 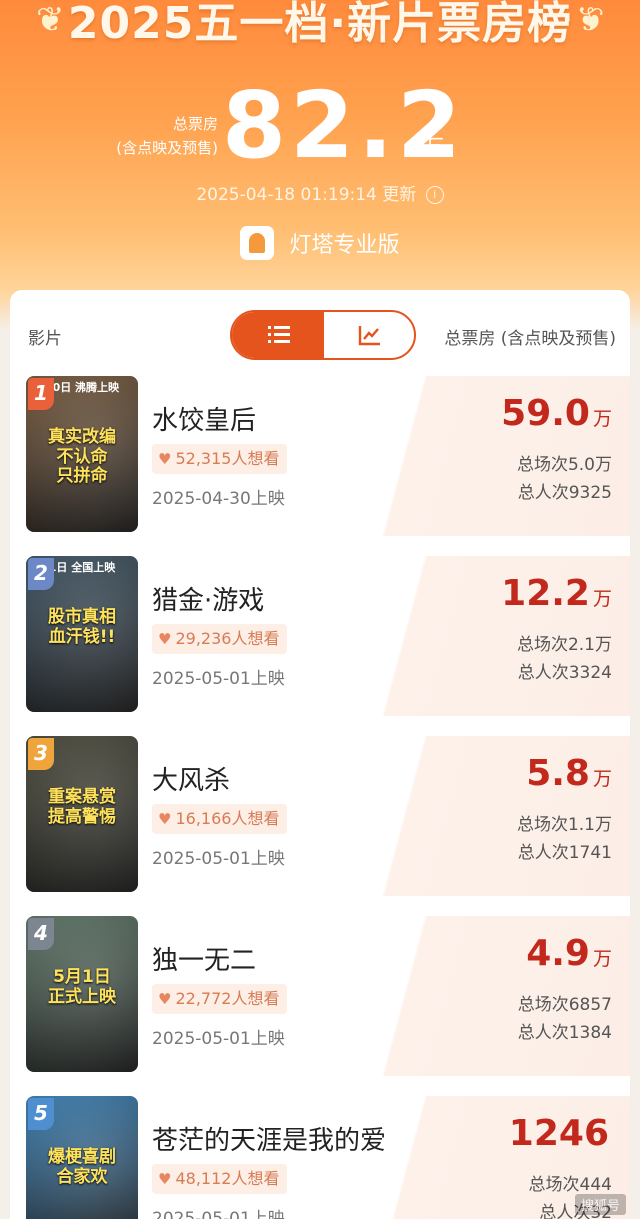 I want to click on total-admissions: 总人次1384, so click(x=564, y=1033).